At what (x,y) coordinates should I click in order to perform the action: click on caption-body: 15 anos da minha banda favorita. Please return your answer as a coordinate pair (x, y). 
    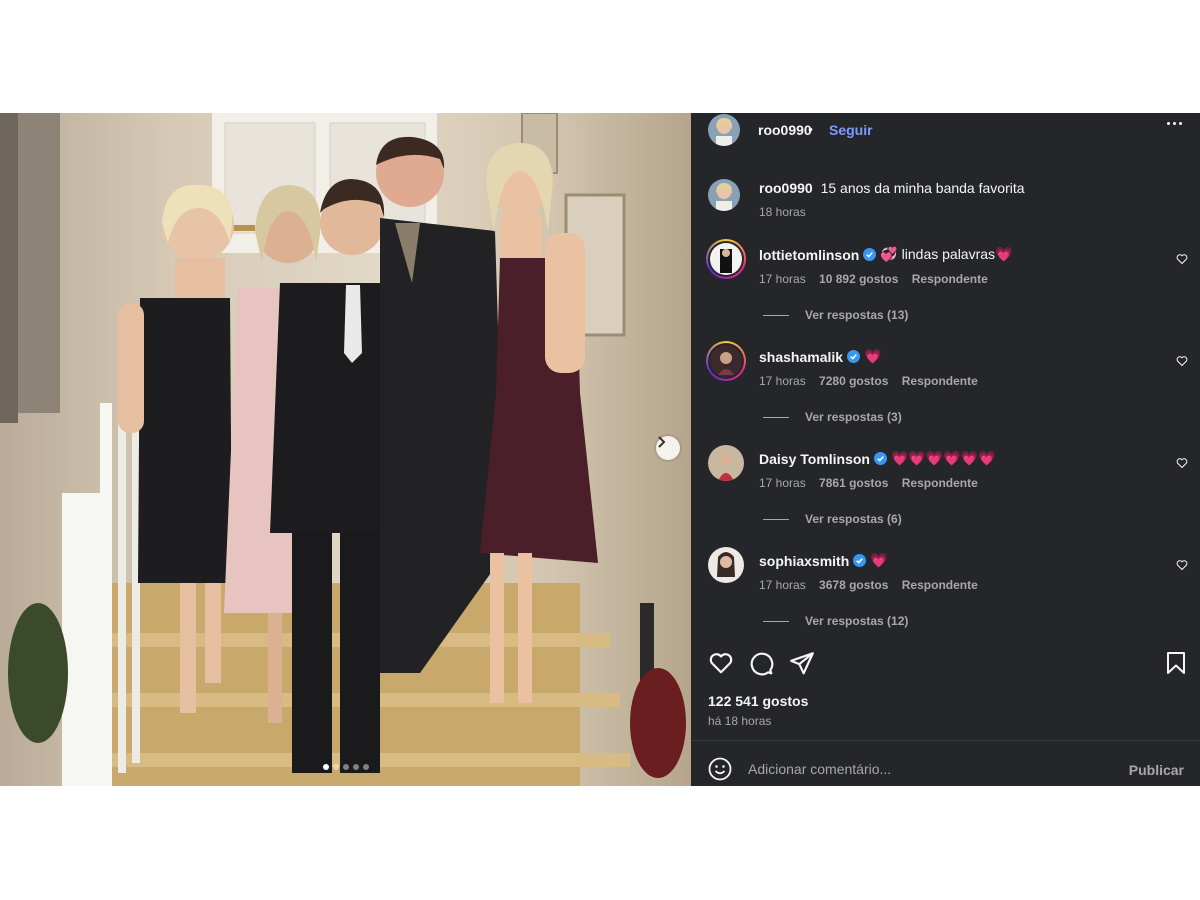
    Looking at the image, I should click on (922, 188).